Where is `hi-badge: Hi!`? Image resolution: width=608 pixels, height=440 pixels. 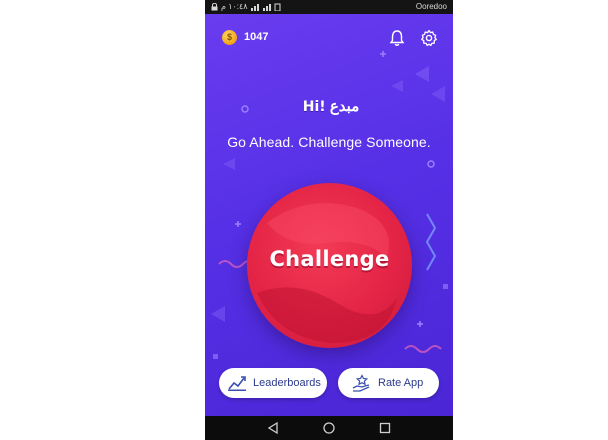 hi-badge: Hi! is located at coordinates (314, 107).